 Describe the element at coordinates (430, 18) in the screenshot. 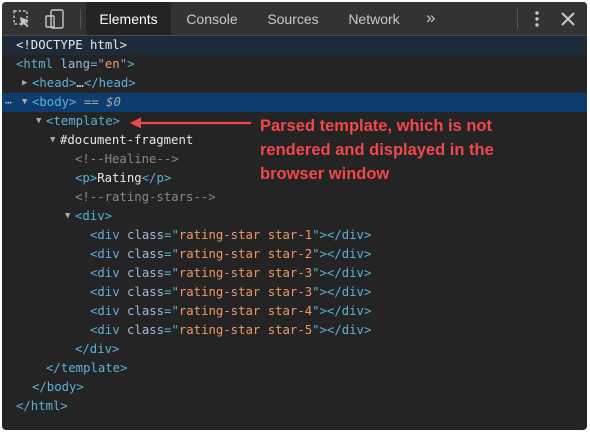

I see `more-tabs-icon: »` at that location.